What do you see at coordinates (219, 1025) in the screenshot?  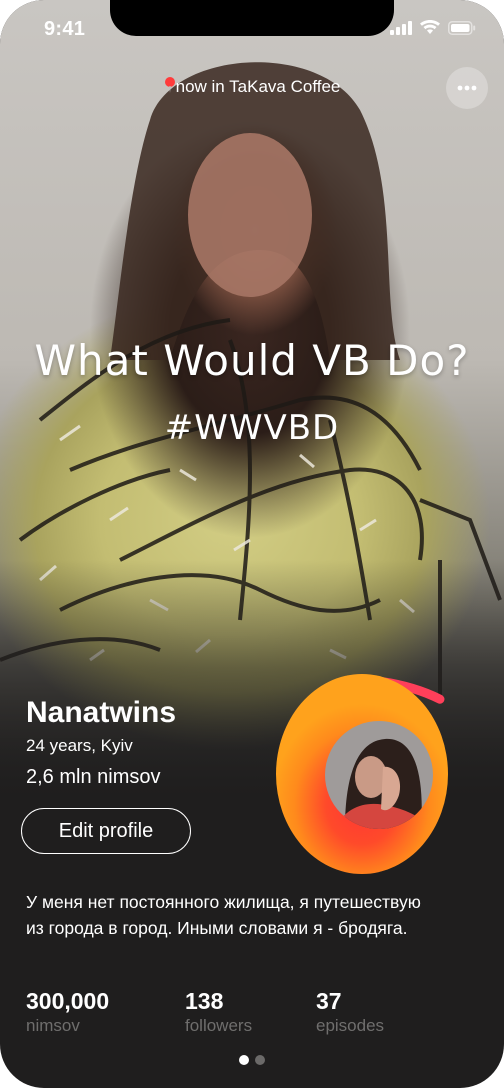 I see `stat-label: followers` at bounding box center [219, 1025].